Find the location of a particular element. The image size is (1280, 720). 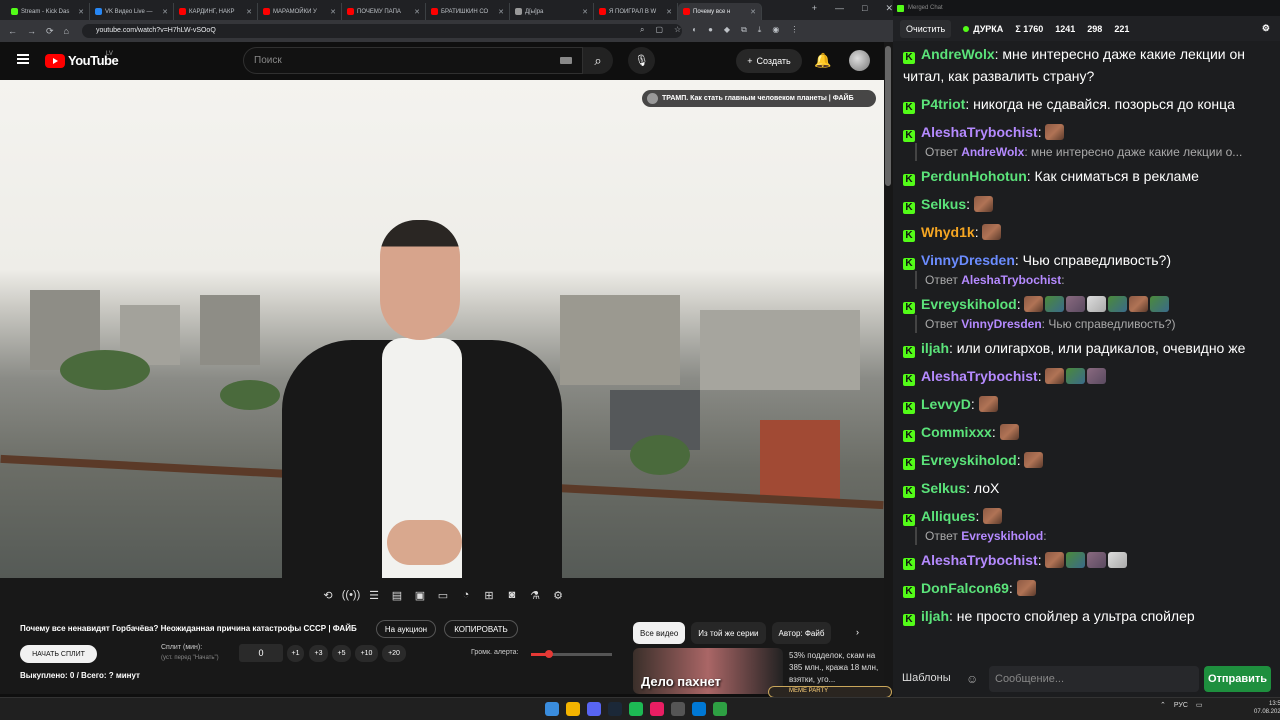

chat-settings-gear-icon: ⚙ is located at coordinates (1266, 28).